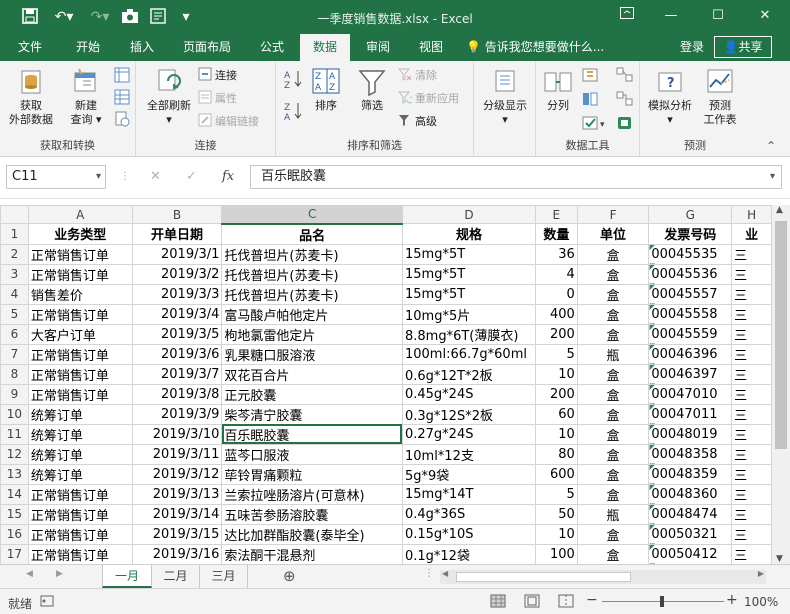  I want to click on tab-file: 文件, so click(30, 47).